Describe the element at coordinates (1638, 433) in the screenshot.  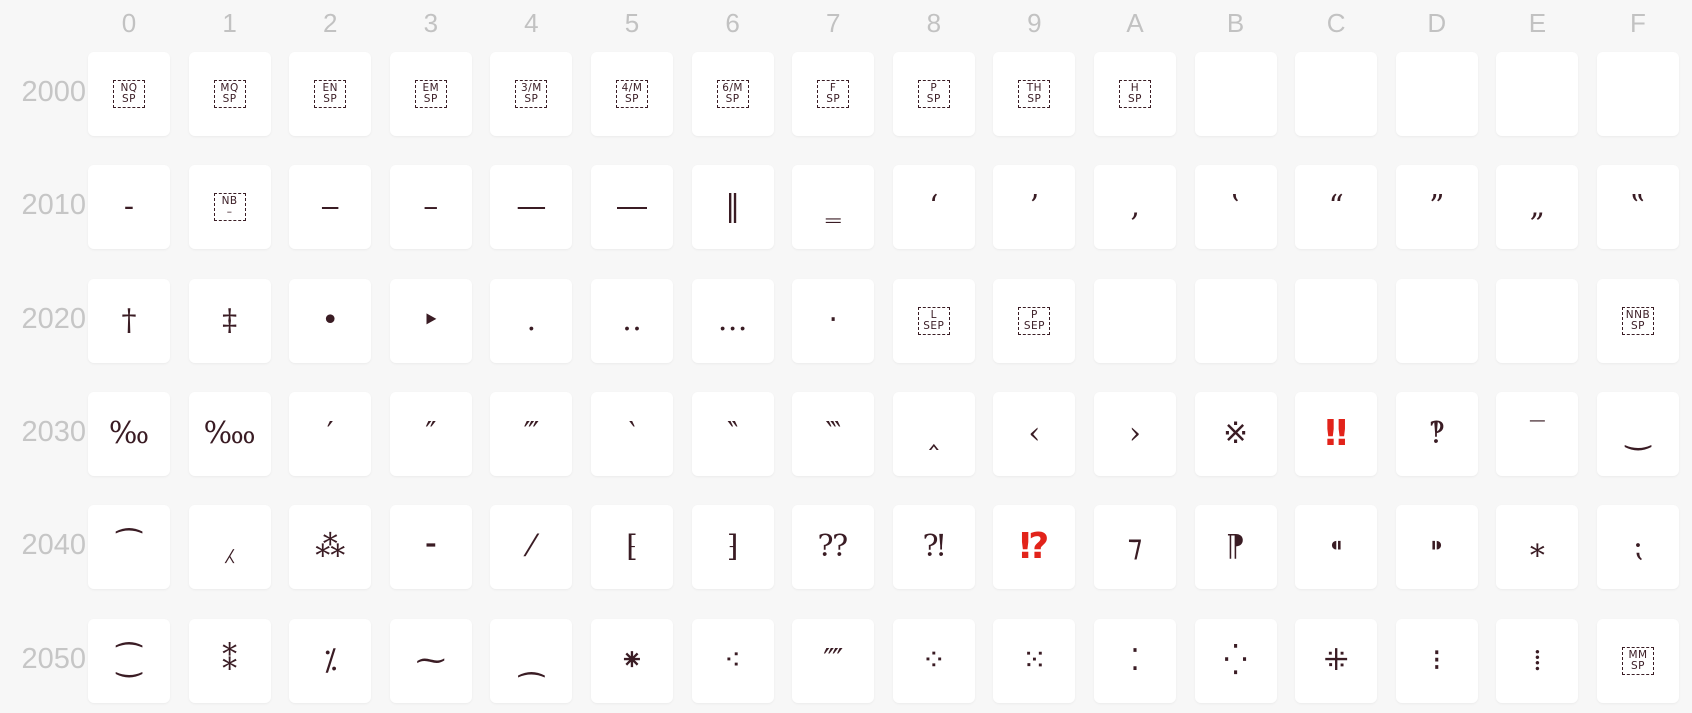
I see `glyph-cell: ‿` at that location.